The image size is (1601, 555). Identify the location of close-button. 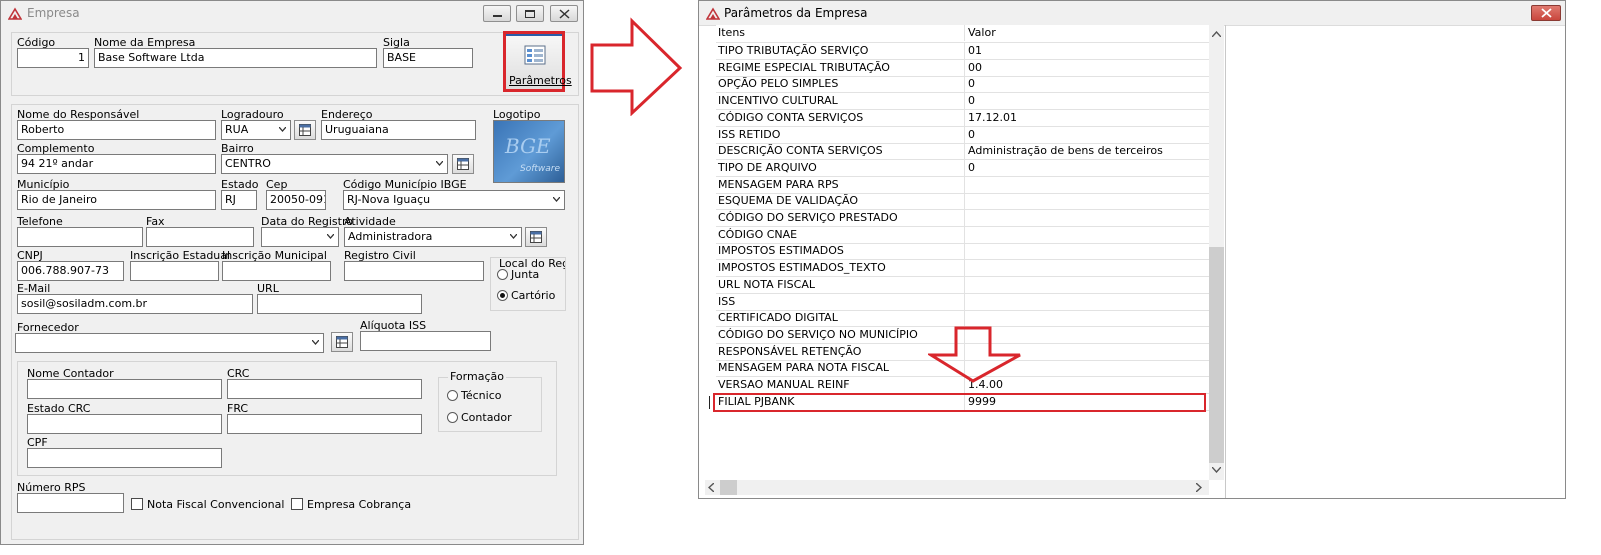
(564, 13).